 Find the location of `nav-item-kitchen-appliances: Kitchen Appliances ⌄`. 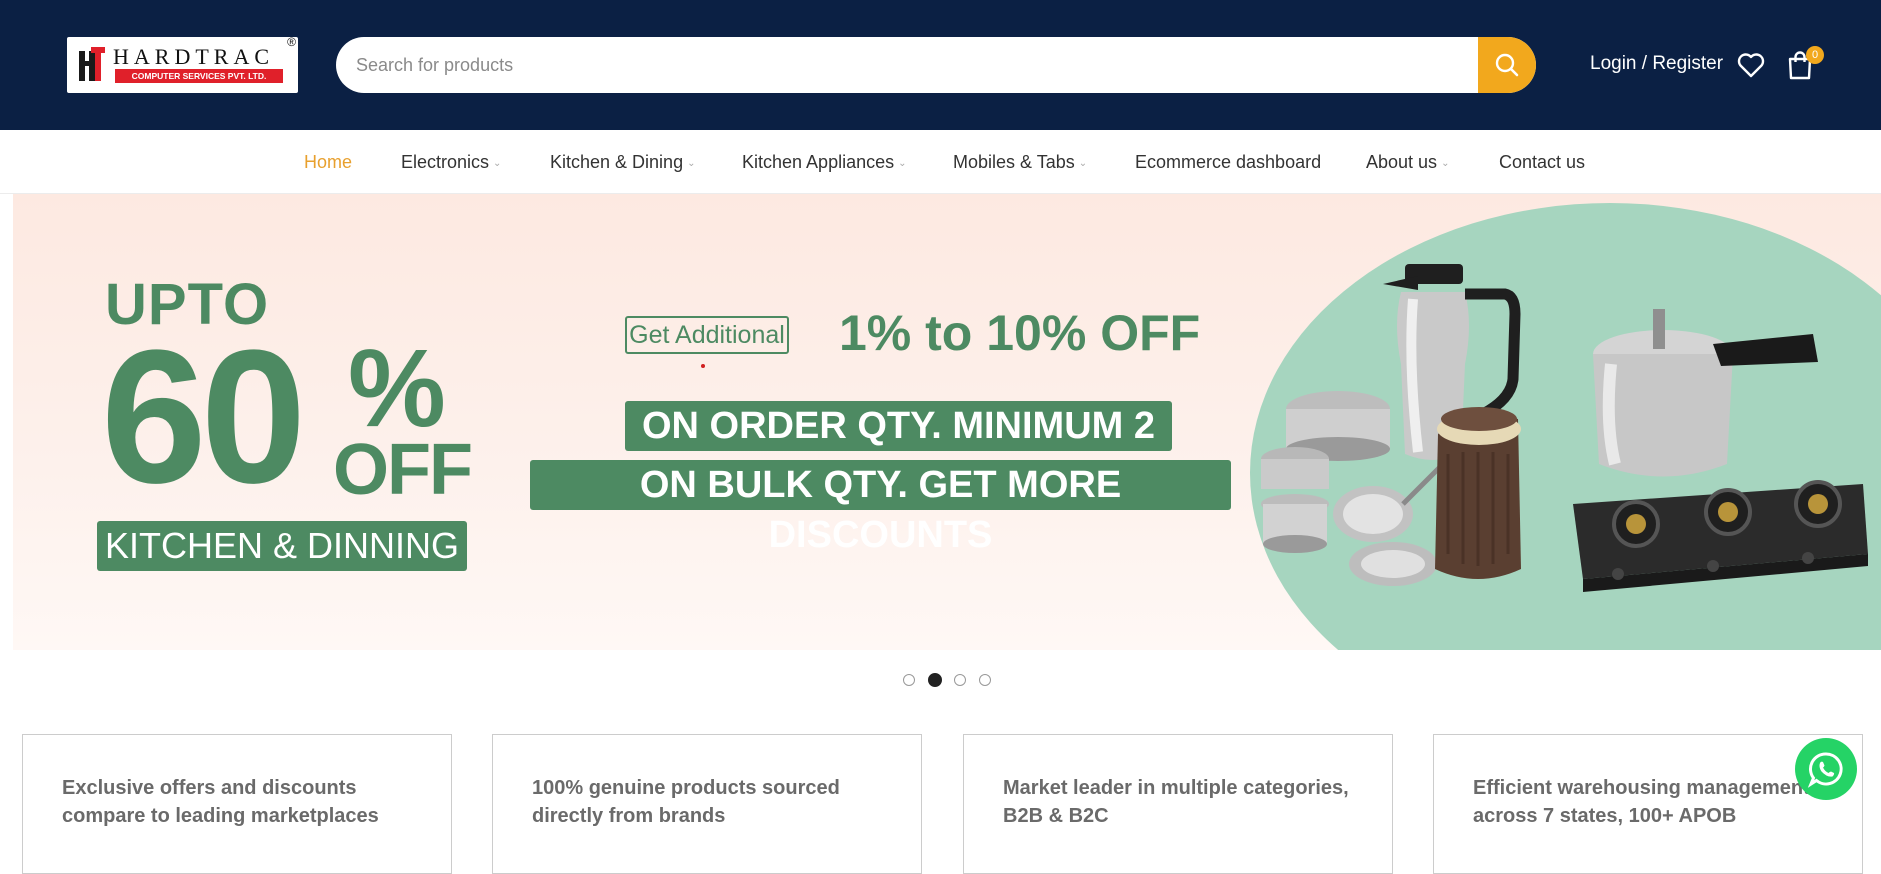

nav-item-kitchen-appliances: Kitchen Appliances ⌄ is located at coordinates (824, 162).